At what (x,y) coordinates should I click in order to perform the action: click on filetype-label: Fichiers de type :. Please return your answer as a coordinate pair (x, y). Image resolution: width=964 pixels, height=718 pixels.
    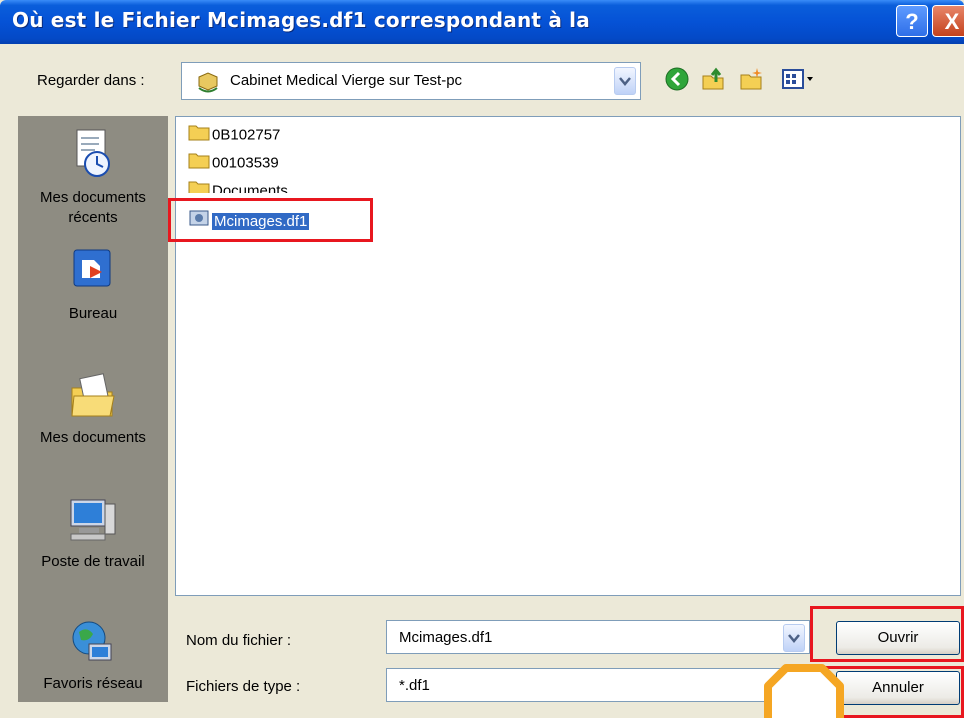
    Looking at the image, I should click on (243, 686).